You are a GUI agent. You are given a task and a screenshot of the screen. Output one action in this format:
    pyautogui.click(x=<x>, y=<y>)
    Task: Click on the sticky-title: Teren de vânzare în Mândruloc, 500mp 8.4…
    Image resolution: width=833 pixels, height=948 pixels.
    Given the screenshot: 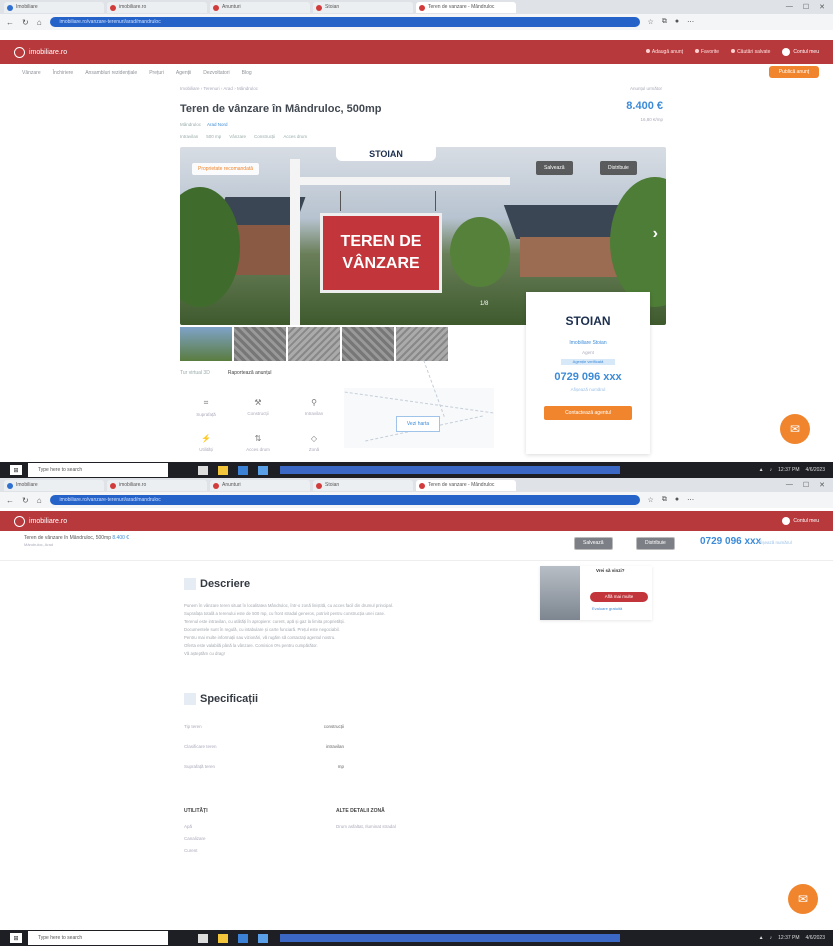 What is the action you would take?
    pyautogui.click(x=77, y=538)
    